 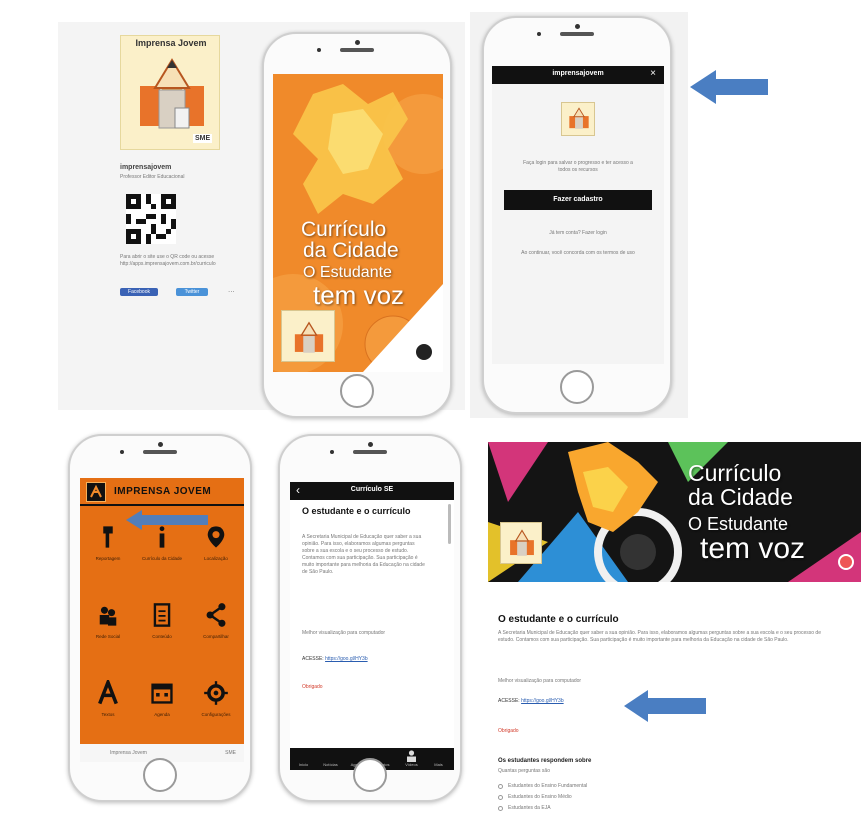 I want to click on pin-icon, so click(x=108, y=537).